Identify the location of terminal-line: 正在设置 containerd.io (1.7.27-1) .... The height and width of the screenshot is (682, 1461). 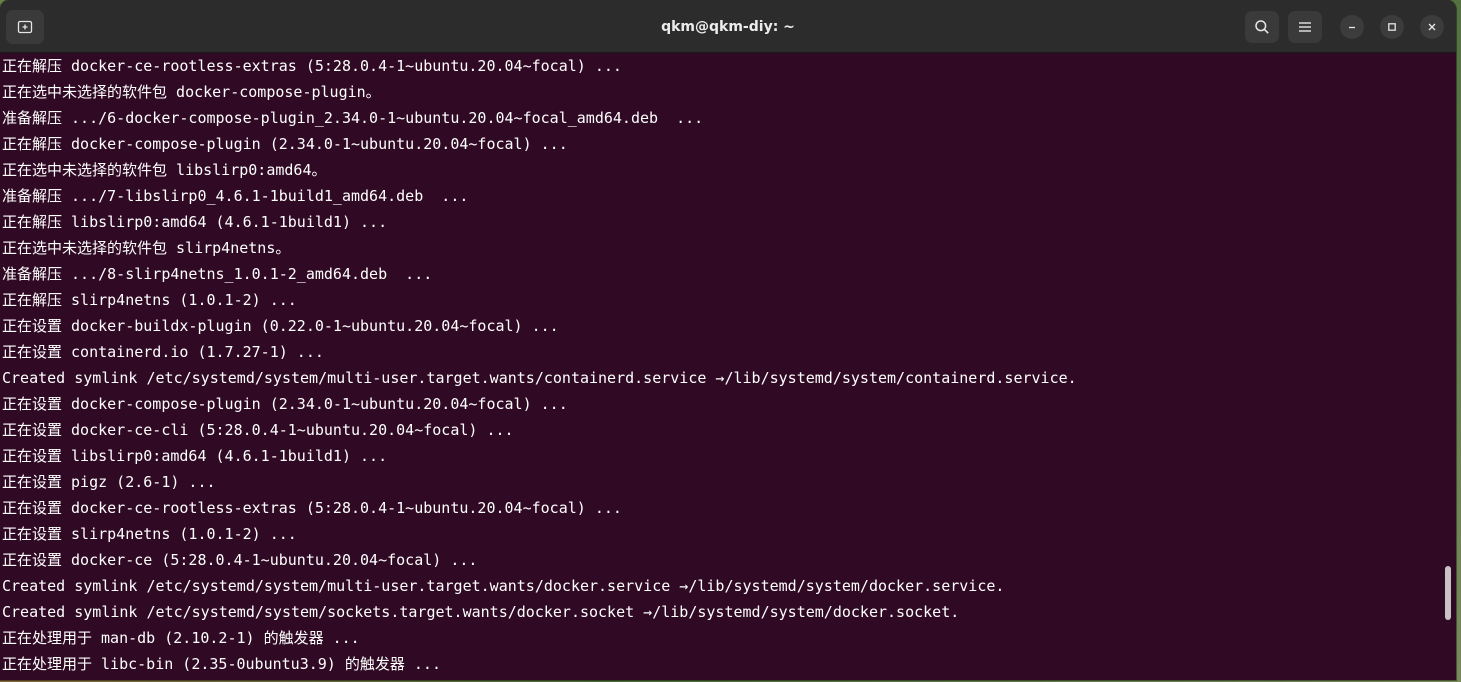
(163, 352).